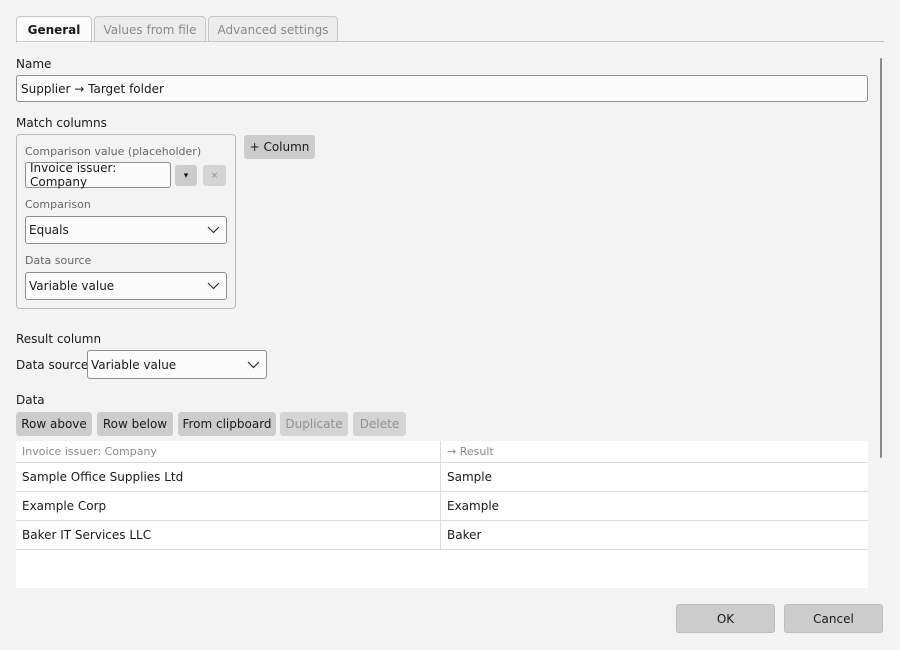  Describe the element at coordinates (72, 286) in the screenshot. I see `match-data-source-value: Variable value` at that location.